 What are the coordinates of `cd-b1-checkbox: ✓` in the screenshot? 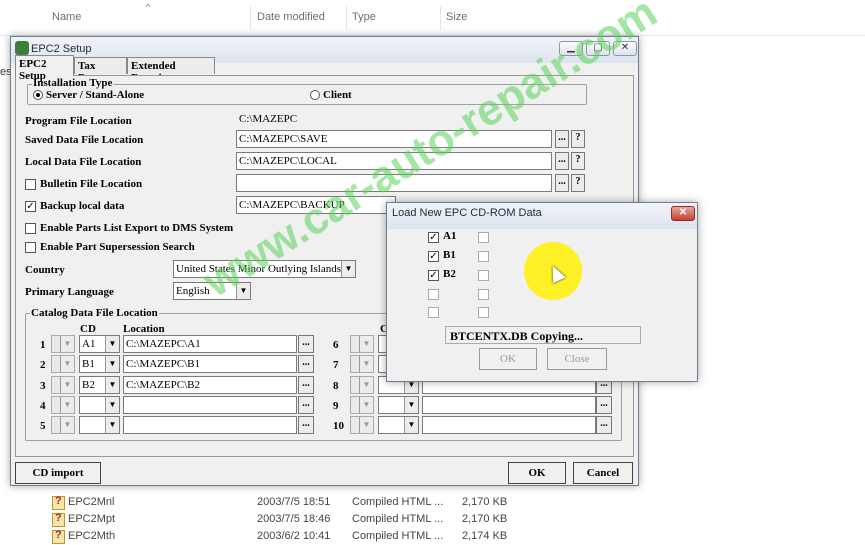 It's located at (433, 256).